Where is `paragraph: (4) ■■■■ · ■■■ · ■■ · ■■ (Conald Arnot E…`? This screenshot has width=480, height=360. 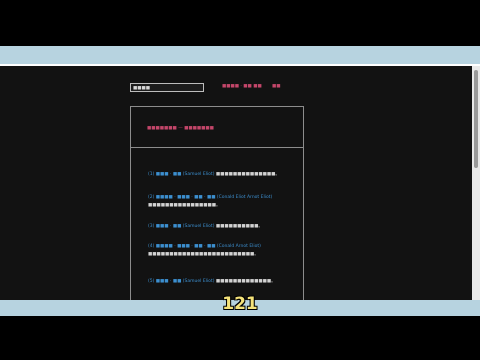
paragraph: (4) ■■■■ · ■■■ · ■■ · ■■ (Conald Arnot E… is located at coordinates (221, 250).